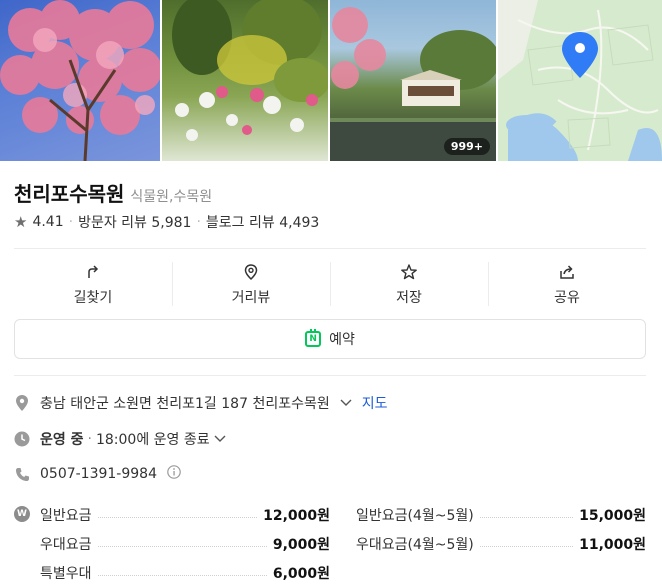 The image size is (662, 587). Describe the element at coordinates (580, 80) in the screenshot. I see `map-thumbnail` at that location.